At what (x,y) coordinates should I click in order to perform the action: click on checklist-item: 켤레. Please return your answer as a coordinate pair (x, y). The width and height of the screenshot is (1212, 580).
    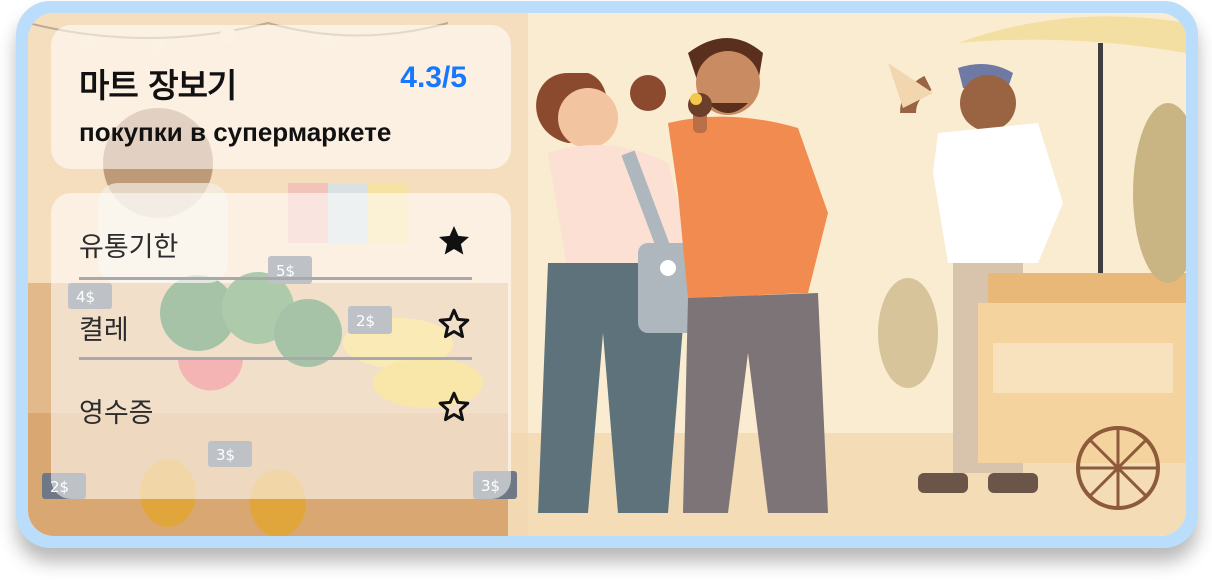
    Looking at the image, I should click on (275, 328).